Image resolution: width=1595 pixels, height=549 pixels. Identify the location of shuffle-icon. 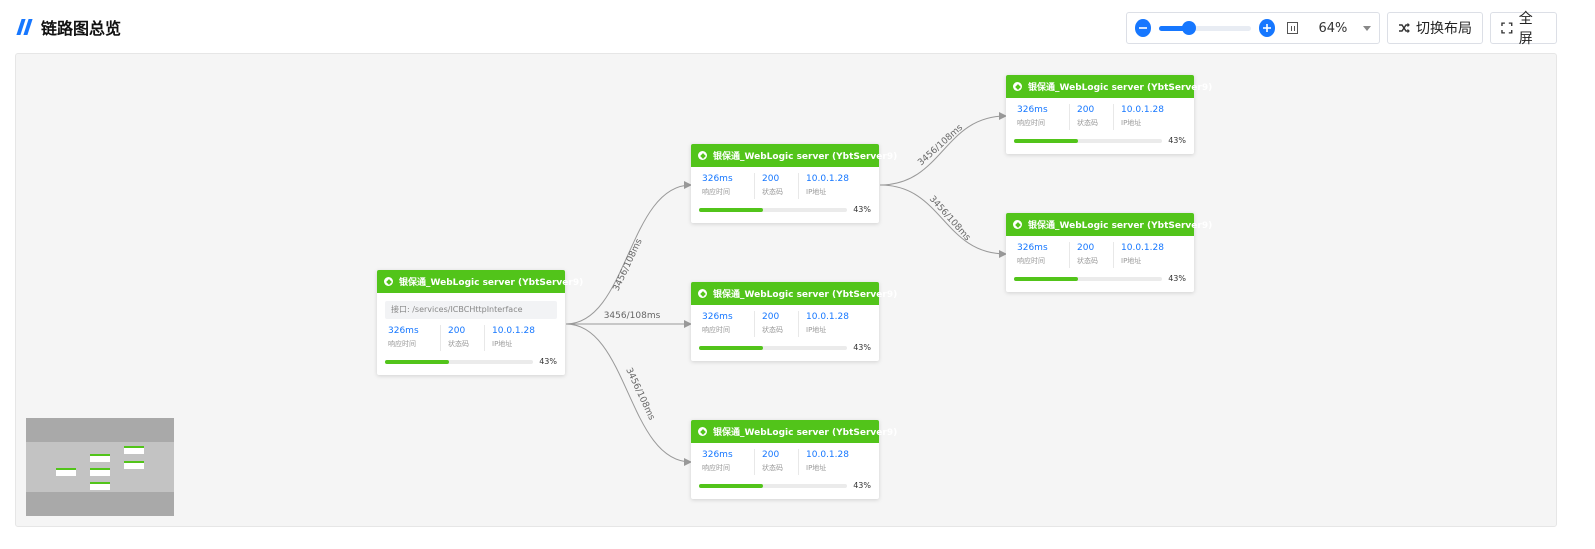
(1404, 28).